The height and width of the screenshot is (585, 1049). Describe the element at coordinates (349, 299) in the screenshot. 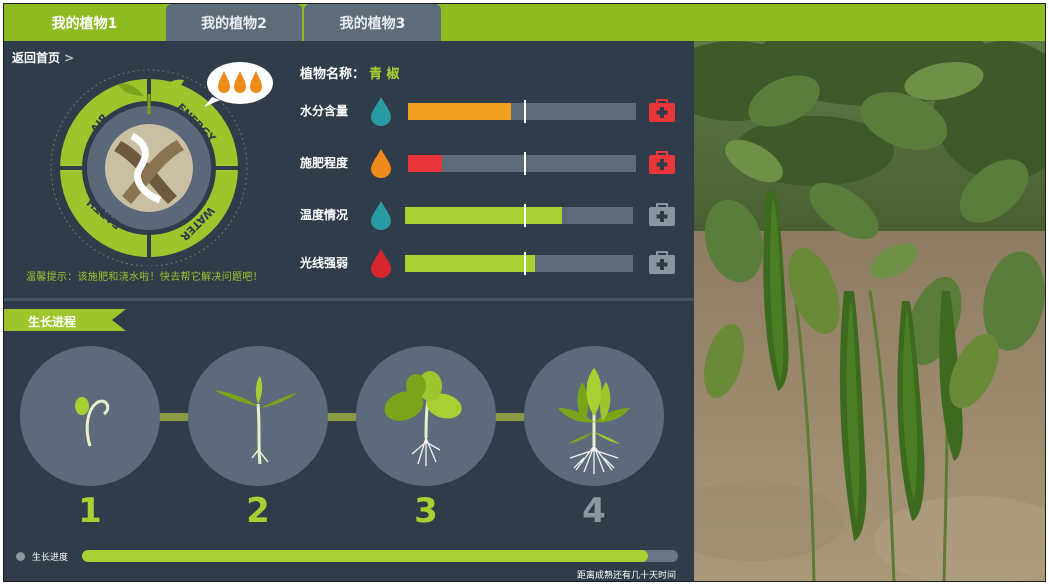

I see `section-divider` at that location.